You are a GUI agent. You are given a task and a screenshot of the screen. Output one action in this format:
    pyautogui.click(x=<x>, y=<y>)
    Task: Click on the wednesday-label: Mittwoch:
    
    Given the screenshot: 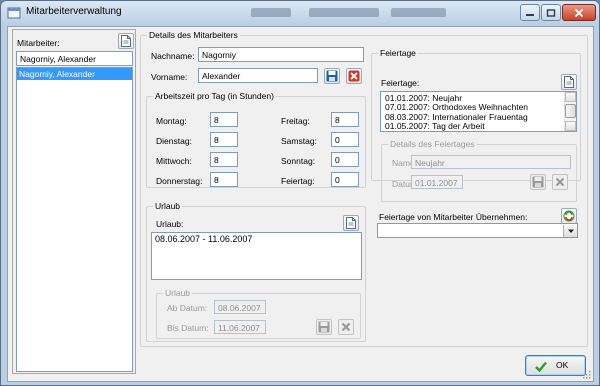 What is the action you would take?
    pyautogui.click(x=174, y=161)
    